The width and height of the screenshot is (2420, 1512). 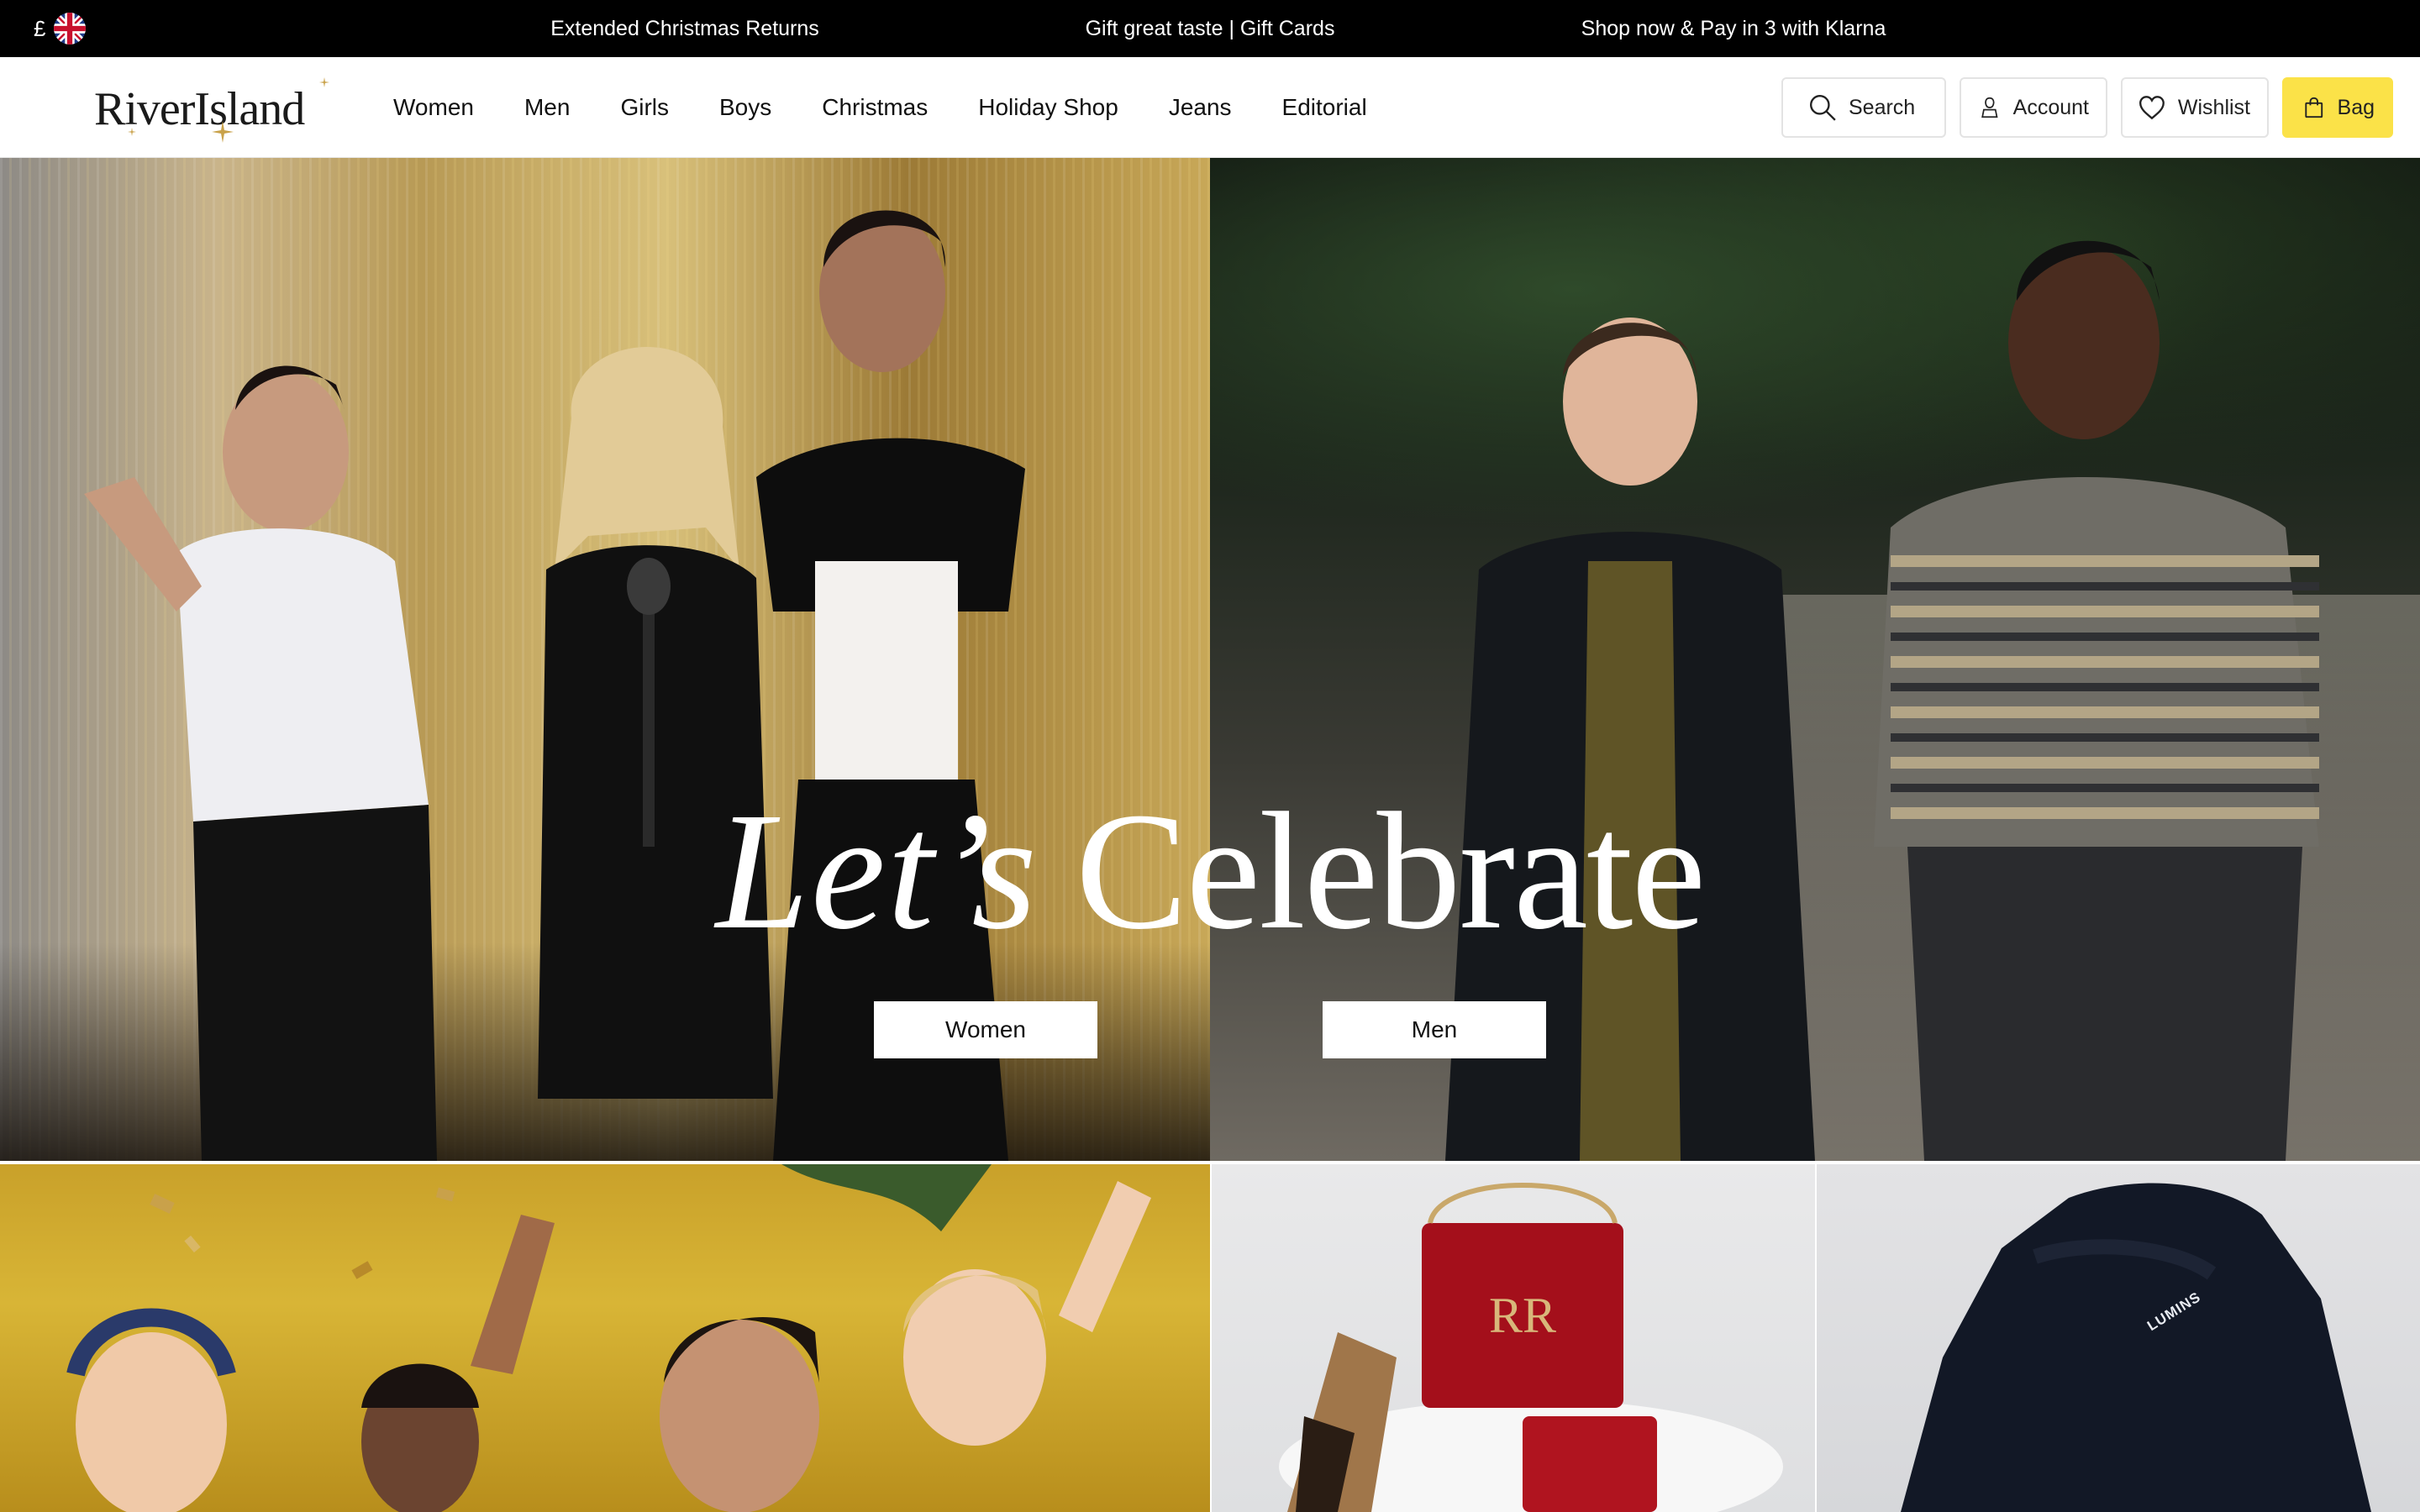 What do you see at coordinates (1391, 871) in the screenshot?
I see `hero-title-regular: Celebrate` at bounding box center [1391, 871].